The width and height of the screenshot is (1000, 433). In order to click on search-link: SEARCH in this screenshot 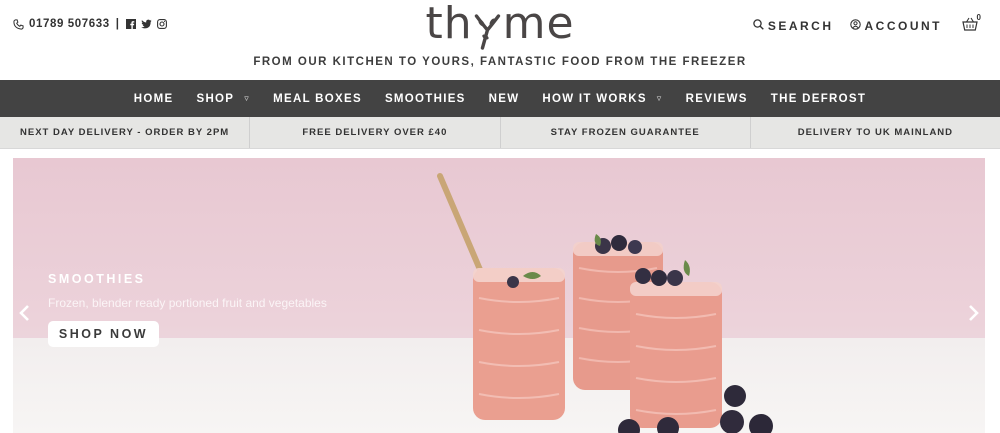, I will do `click(793, 26)`.